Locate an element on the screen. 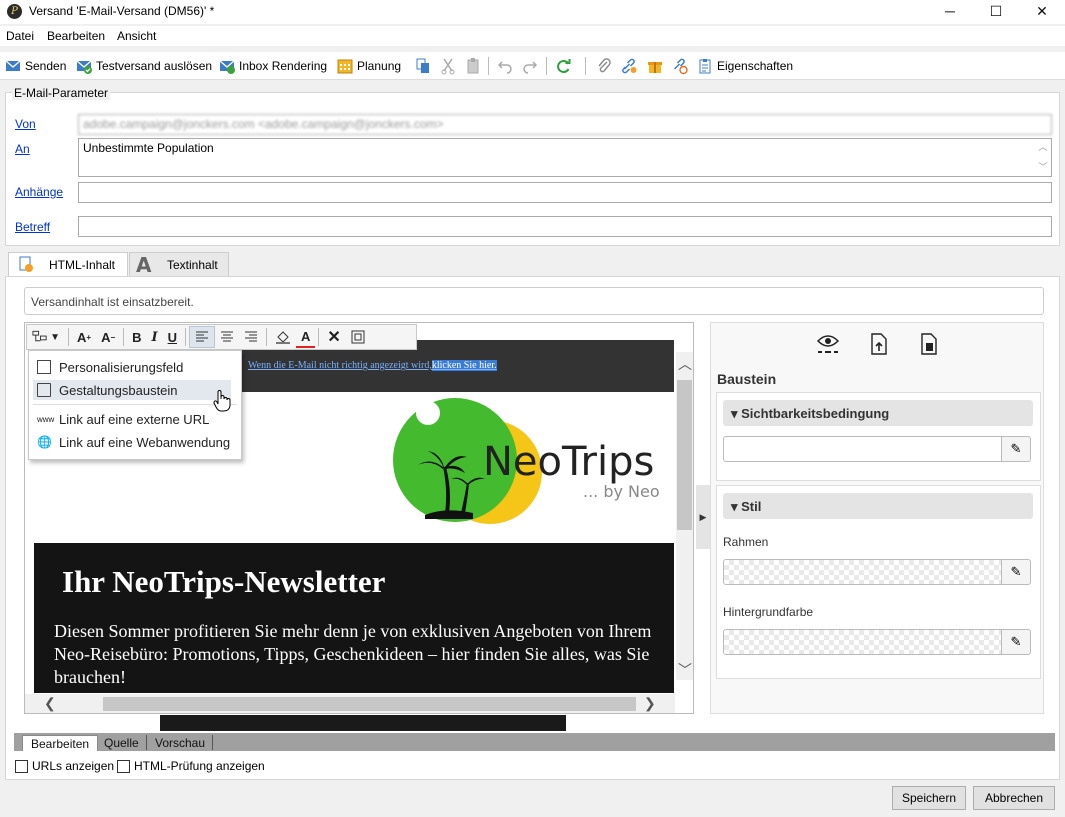  block-panel-title: Baustein is located at coordinates (747, 379).